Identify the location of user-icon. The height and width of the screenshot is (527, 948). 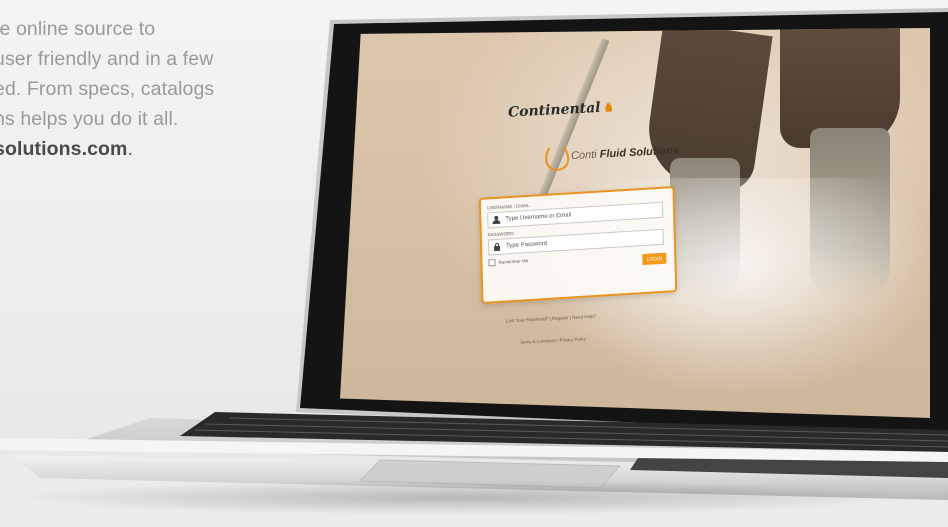
(496, 220).